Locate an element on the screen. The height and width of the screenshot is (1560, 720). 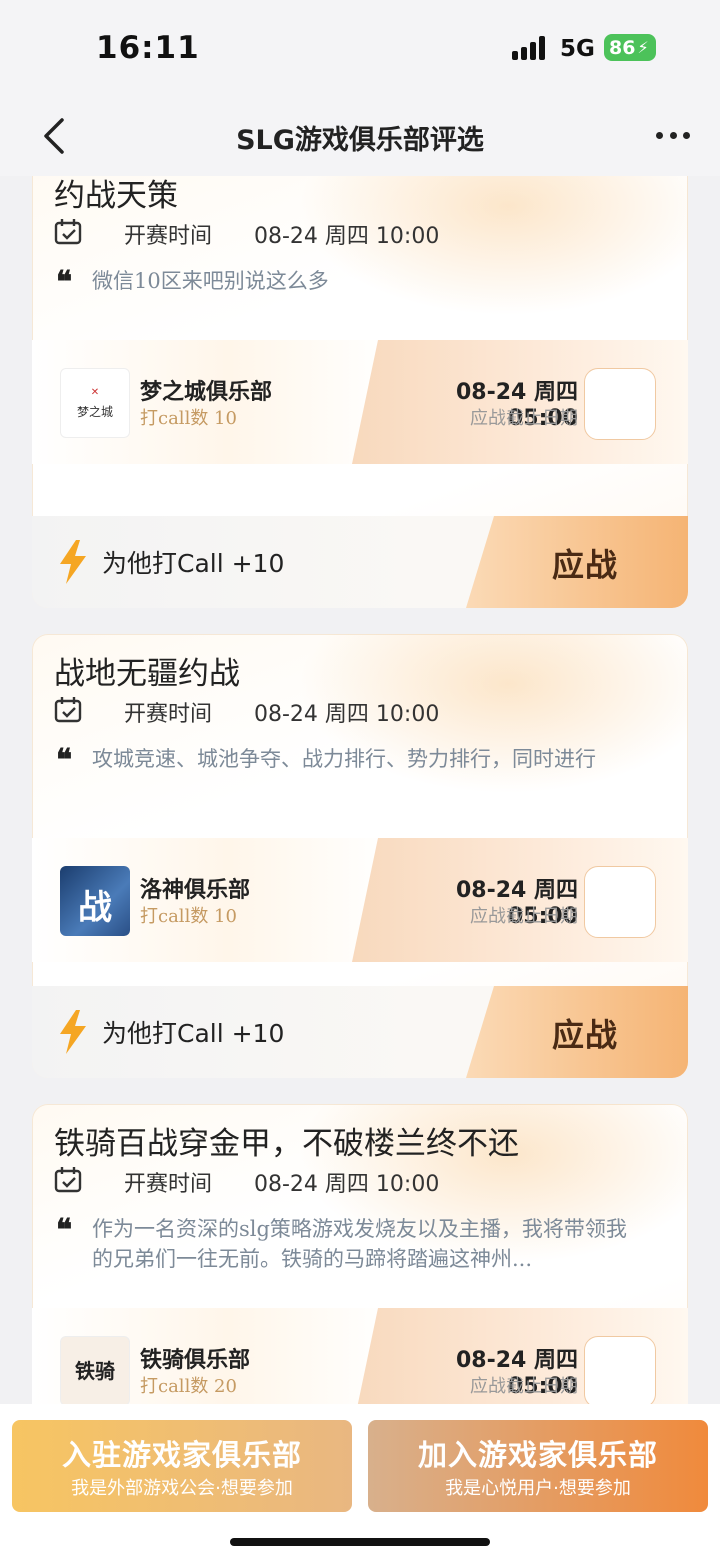
enter-club-title: 入驻游戏家俱乐部 is located at coordinates (181, 1455).